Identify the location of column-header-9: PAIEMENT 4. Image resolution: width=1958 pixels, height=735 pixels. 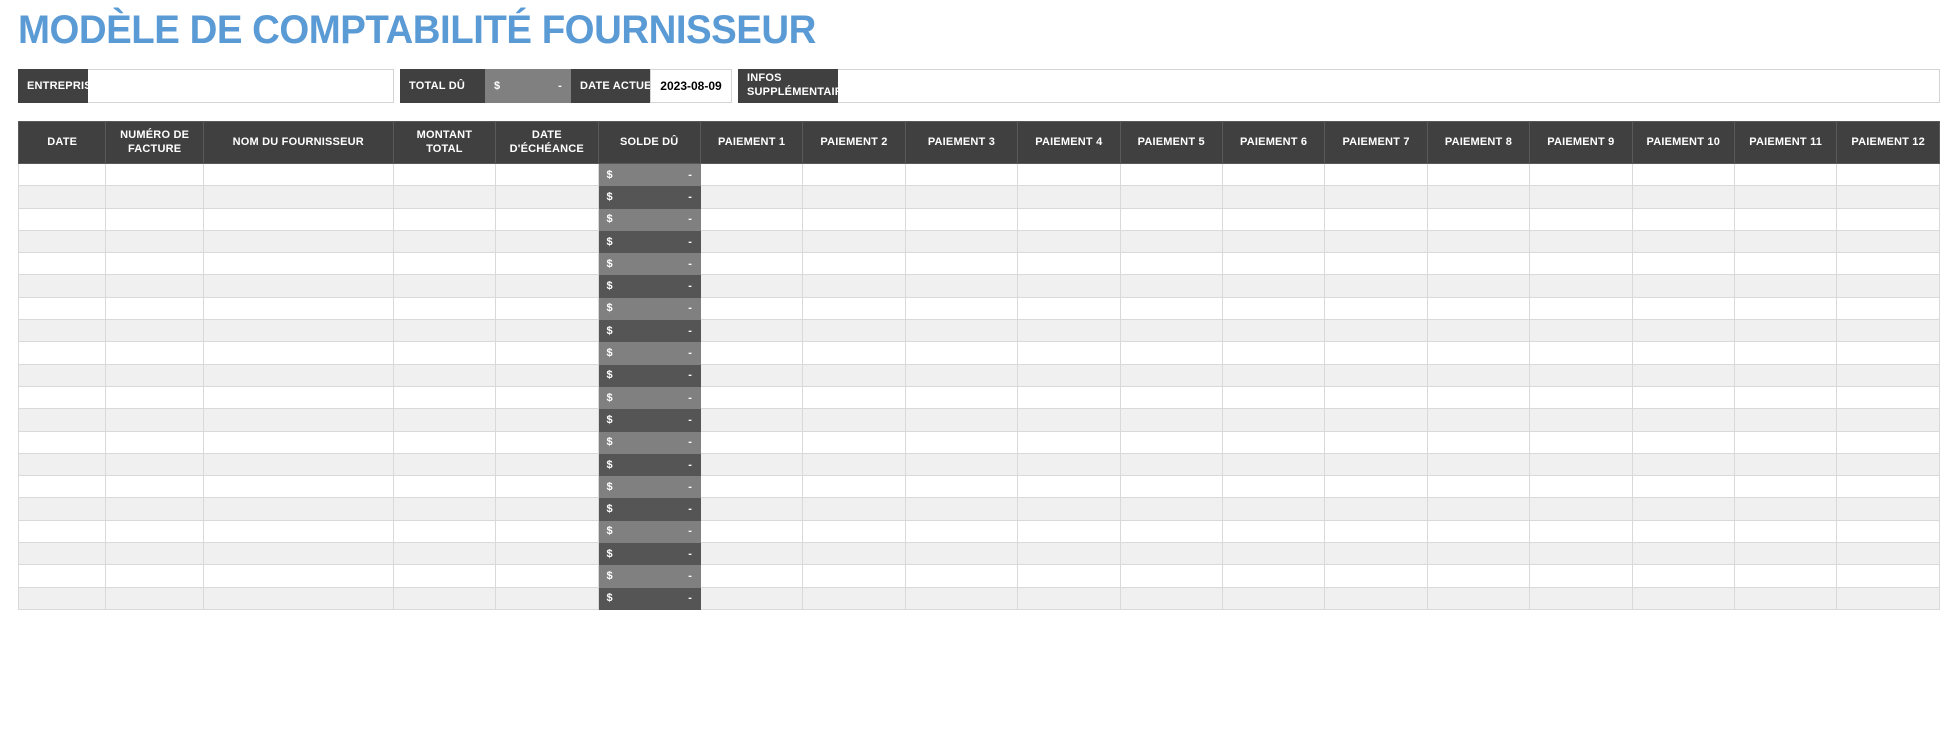
(1069, 142).